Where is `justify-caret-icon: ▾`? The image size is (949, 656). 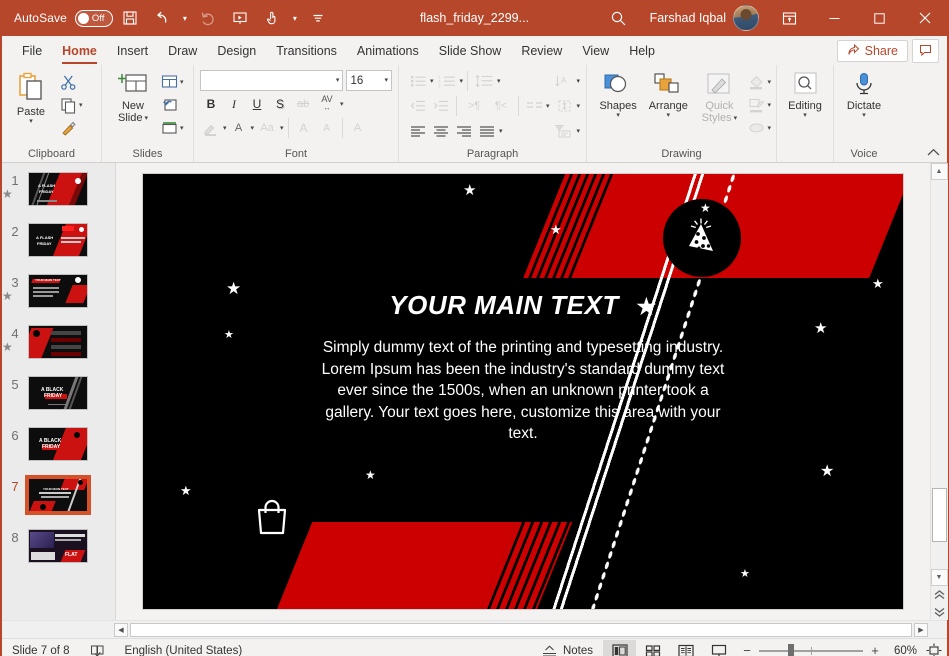
justify-caret-icon: ▾ is located at coordinates (501, 131).